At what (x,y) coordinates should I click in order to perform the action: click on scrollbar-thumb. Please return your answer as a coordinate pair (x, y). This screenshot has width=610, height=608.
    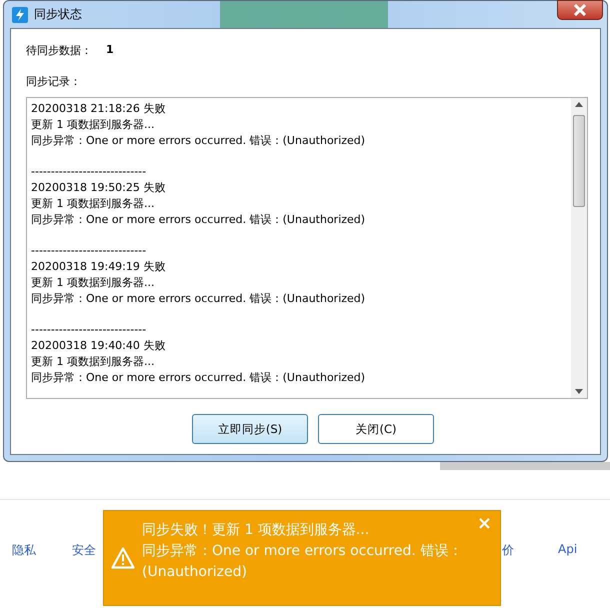
    Looking at the image, I should click on (579, 161).